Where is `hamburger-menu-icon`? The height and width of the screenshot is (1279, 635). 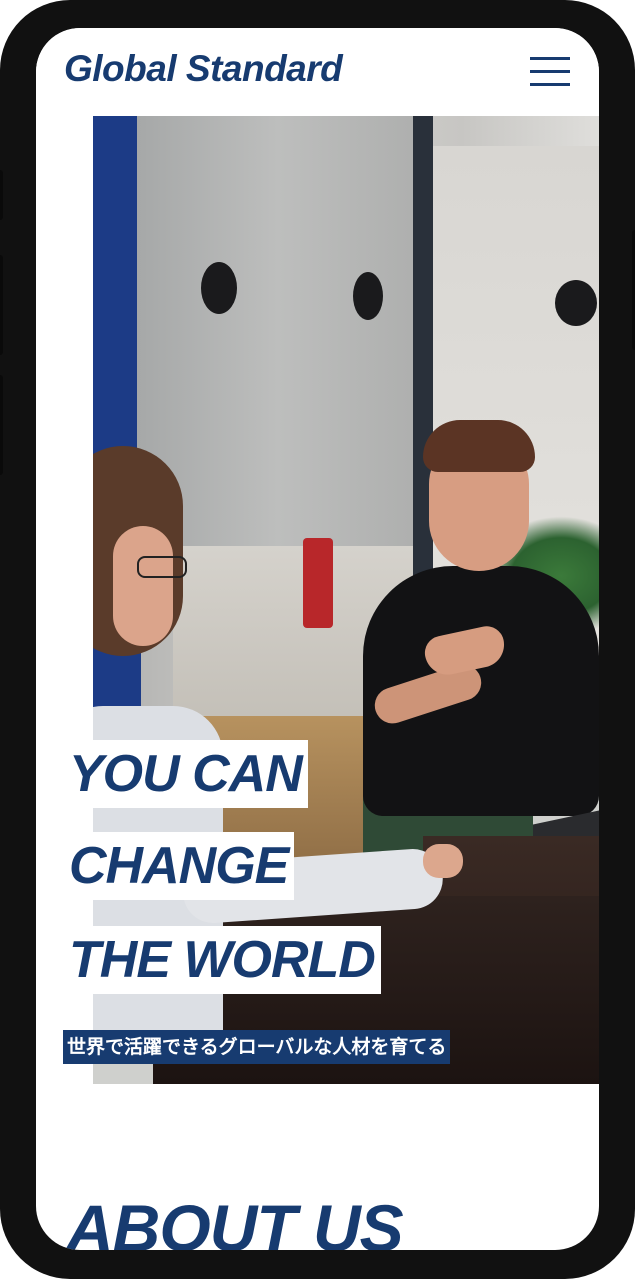 hamburger-menu-icon is located at coordinates (550, 72).